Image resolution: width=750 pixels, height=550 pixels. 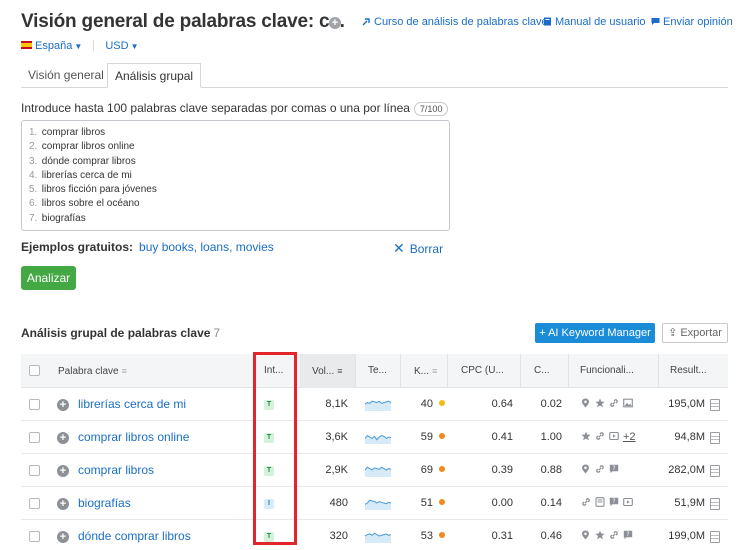 What do you see at coordinates (340, 371) in the screenshot?
I see `sort-desc-icon: ≡` at bounding box center [340, 371].